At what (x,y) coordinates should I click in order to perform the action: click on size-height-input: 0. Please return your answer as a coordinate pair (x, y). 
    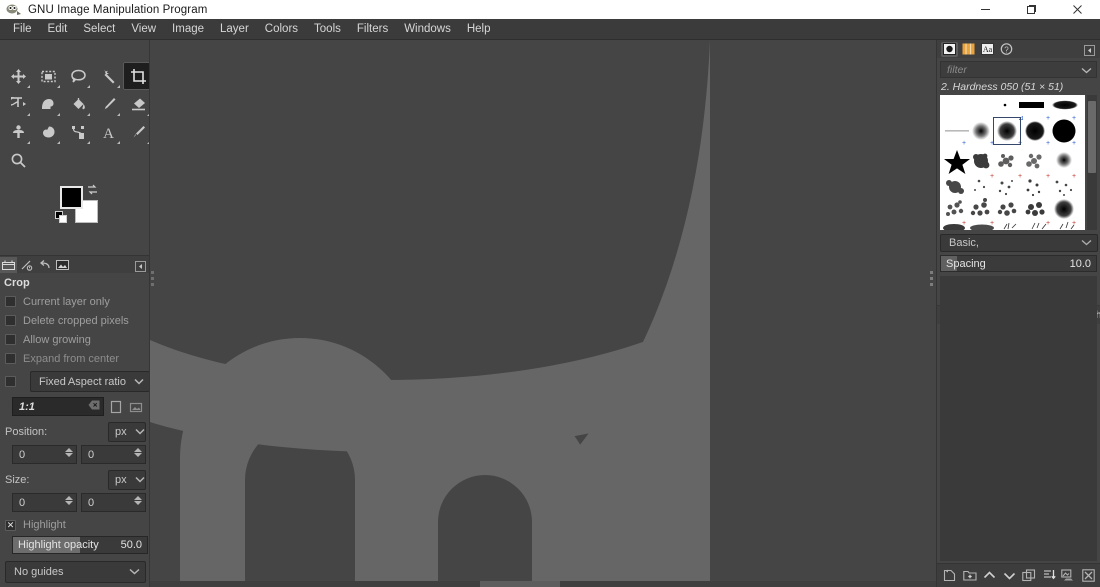
    Looking at the image, I should click on (113, 502).